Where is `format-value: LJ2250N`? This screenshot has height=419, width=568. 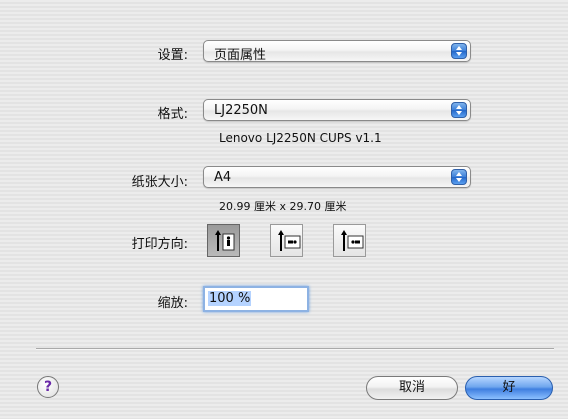
format-value: LJ2250N is located at coordinates (241, 110).